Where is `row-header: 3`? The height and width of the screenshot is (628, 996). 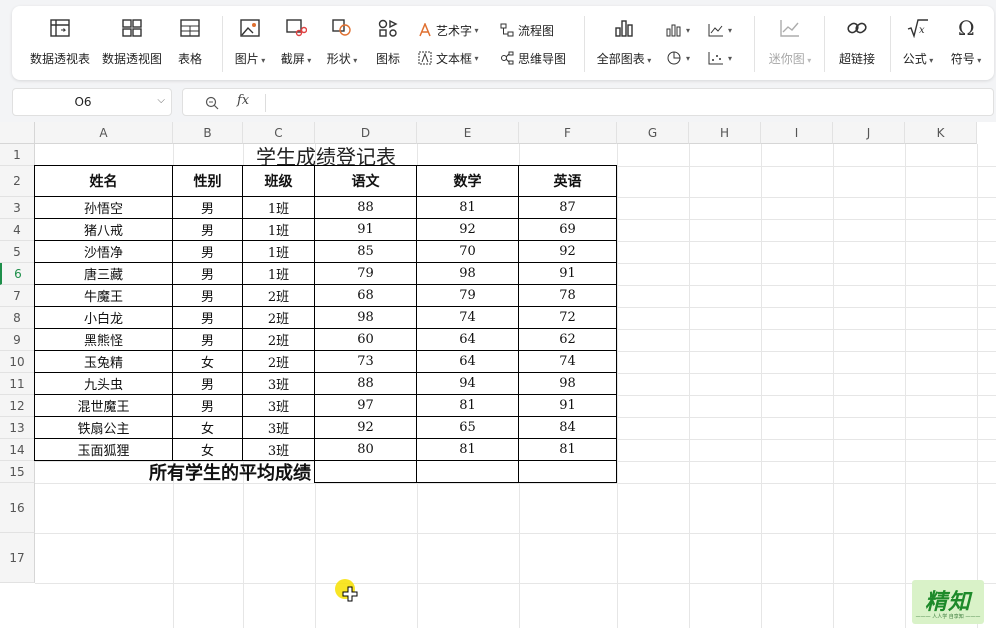
row-header: 3 is located at coordinates (17, 208).